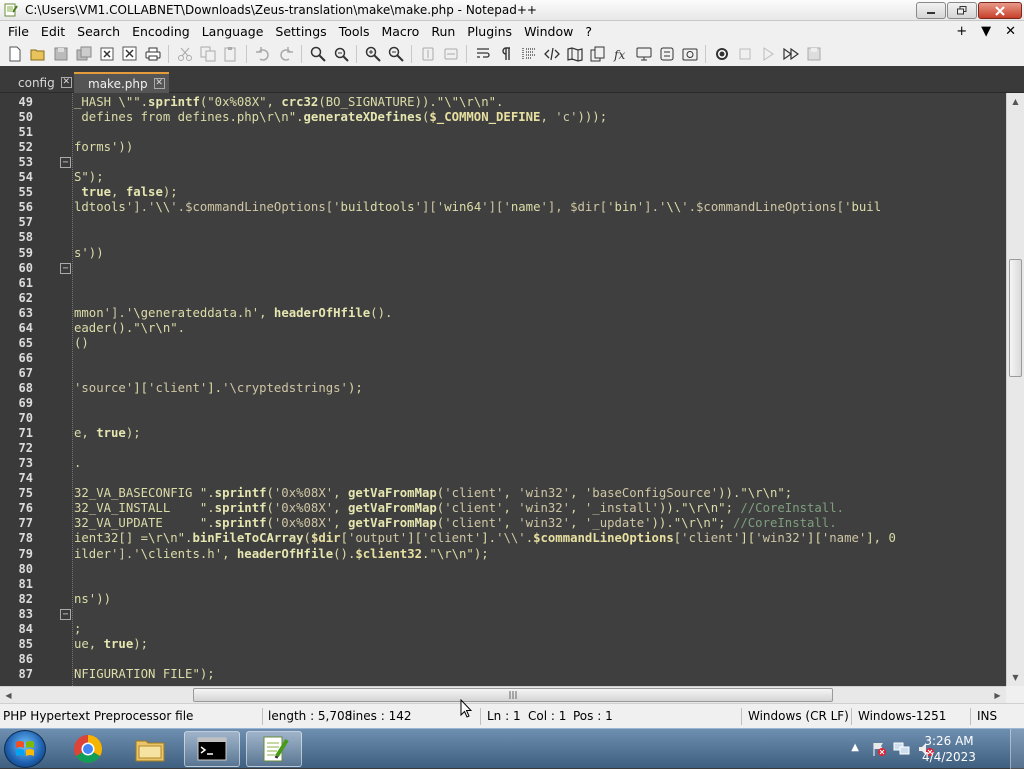 Image resolution: width=1024 pixels, height=769 pixels. I want to click on code-line: 84;, so click(503, 629).